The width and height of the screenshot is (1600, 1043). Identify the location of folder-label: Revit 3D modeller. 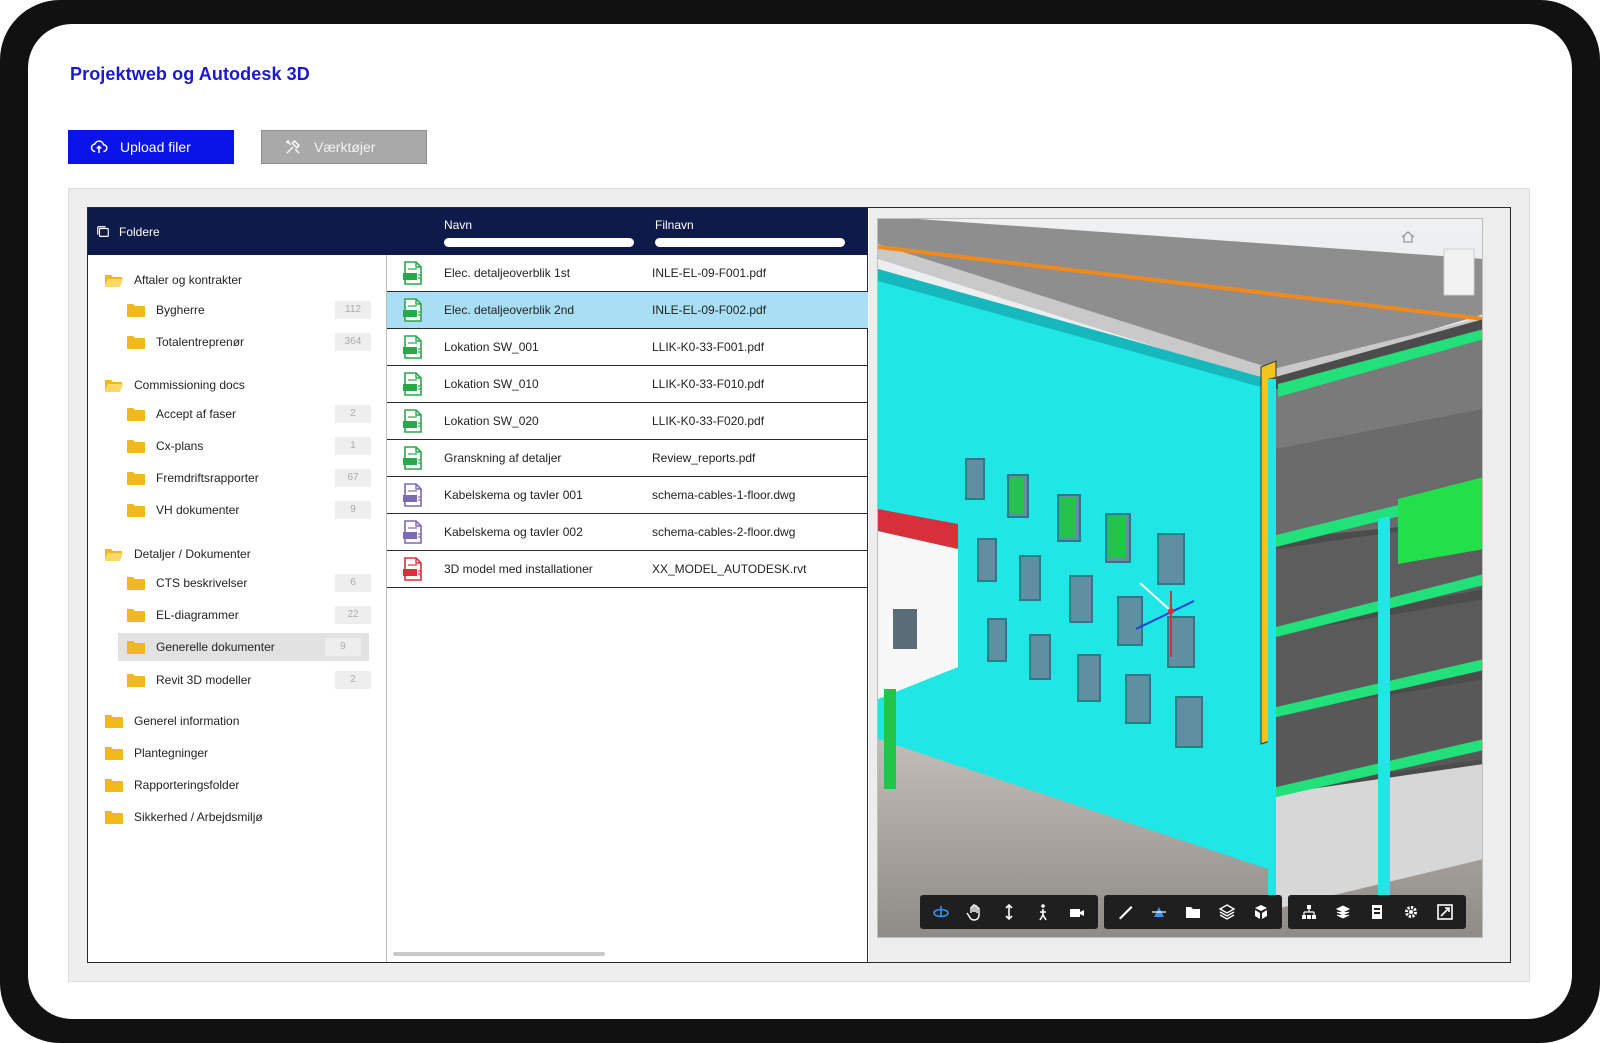
(204, 680).